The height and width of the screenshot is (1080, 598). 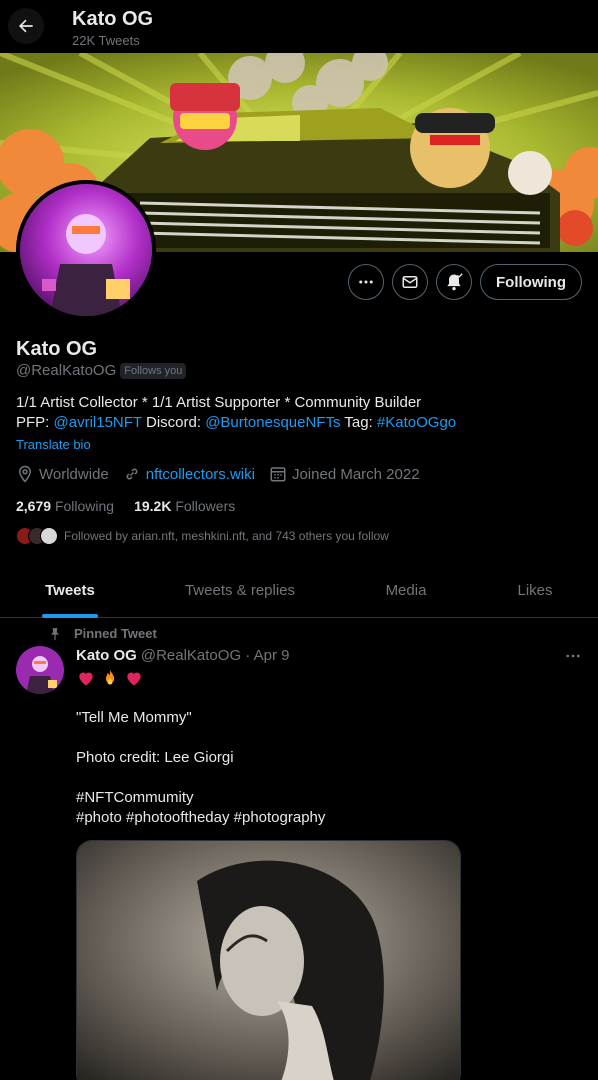 What do you see at coordinates (115, 633) in the screenshot?
I see `pinned-text: Pinned Tweet` at bounding box center [115, 633].